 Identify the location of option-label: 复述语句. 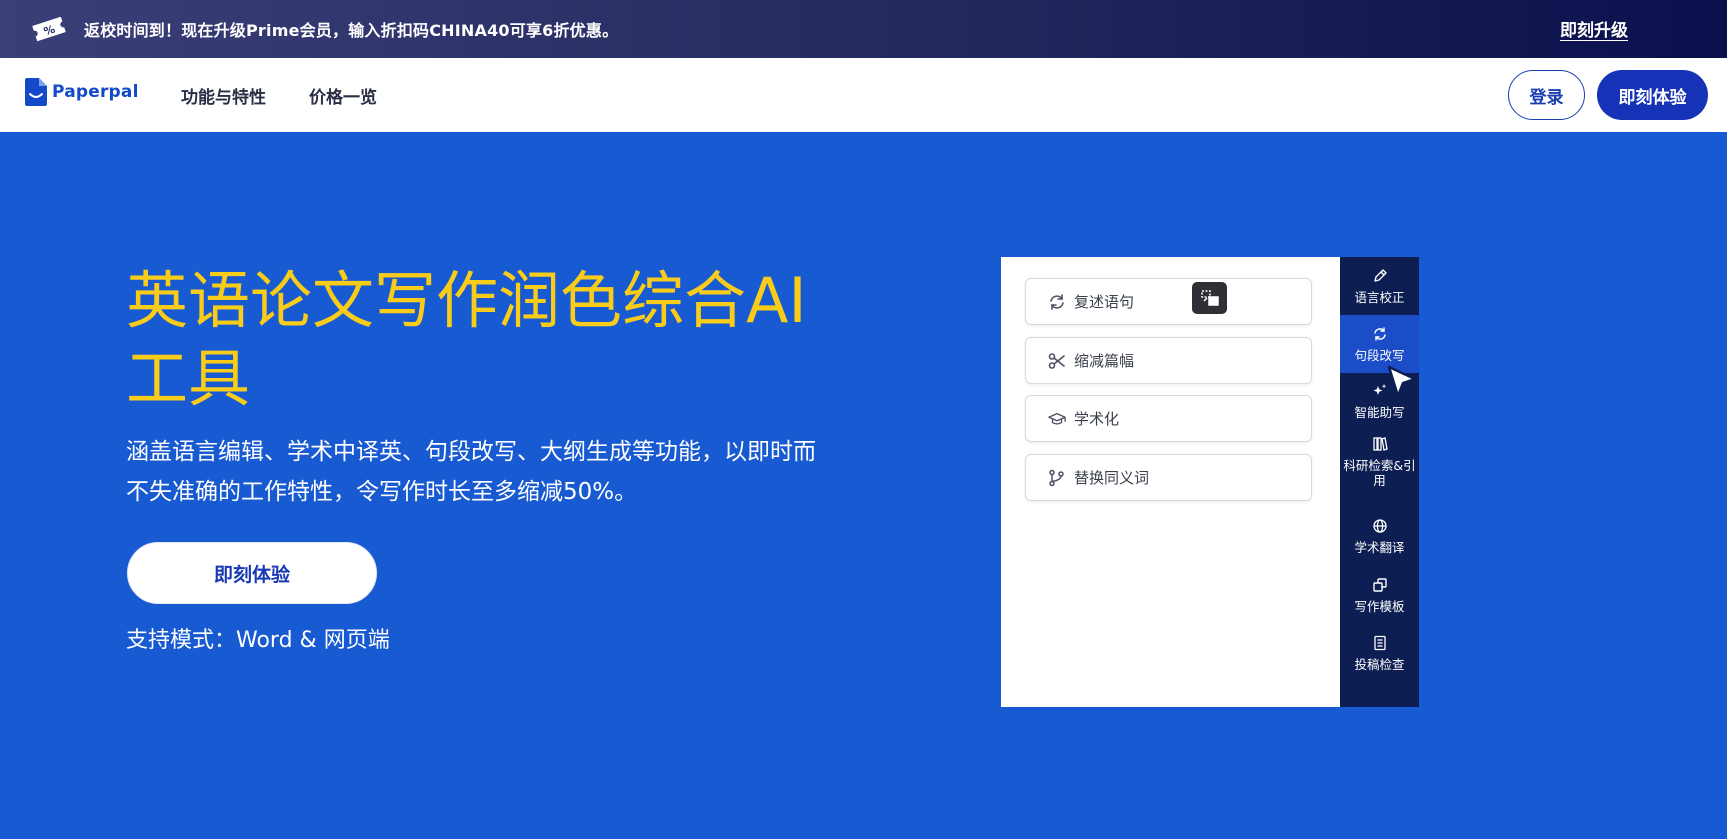
(1104, 302).